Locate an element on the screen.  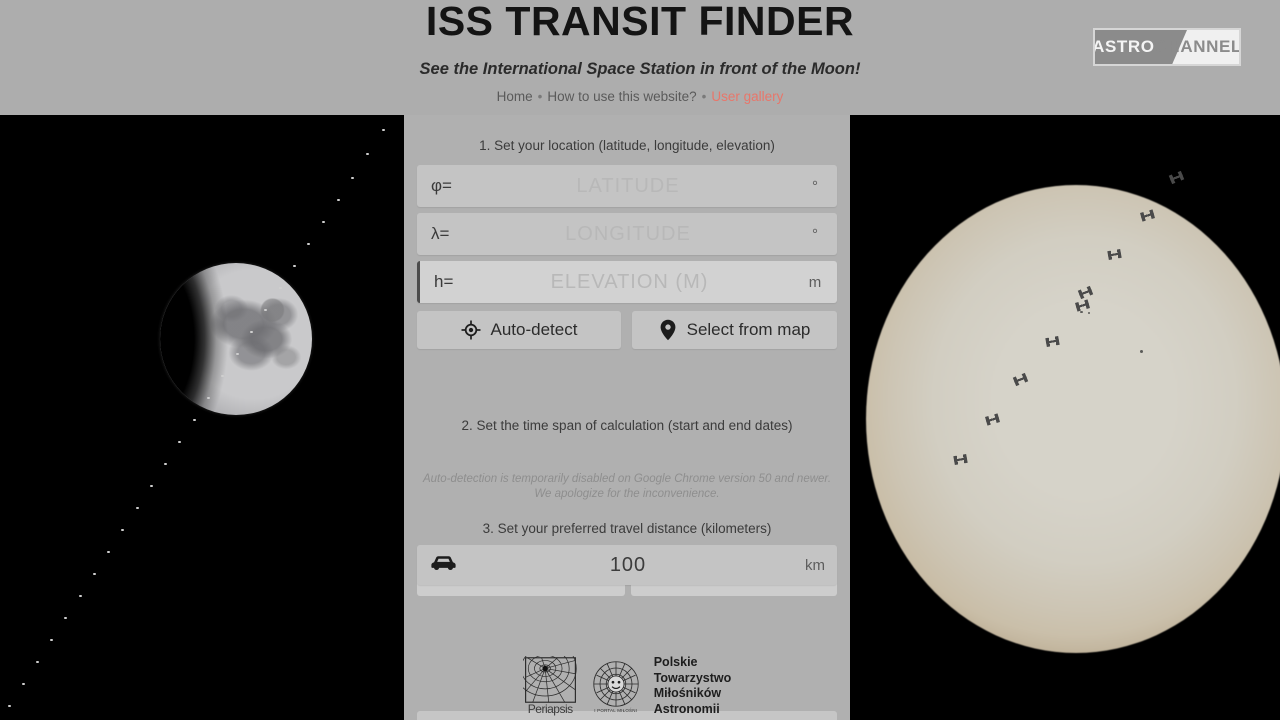
ptma-logo: I PORTAL MIŁOŚNI is located at coordinates (616, 686).